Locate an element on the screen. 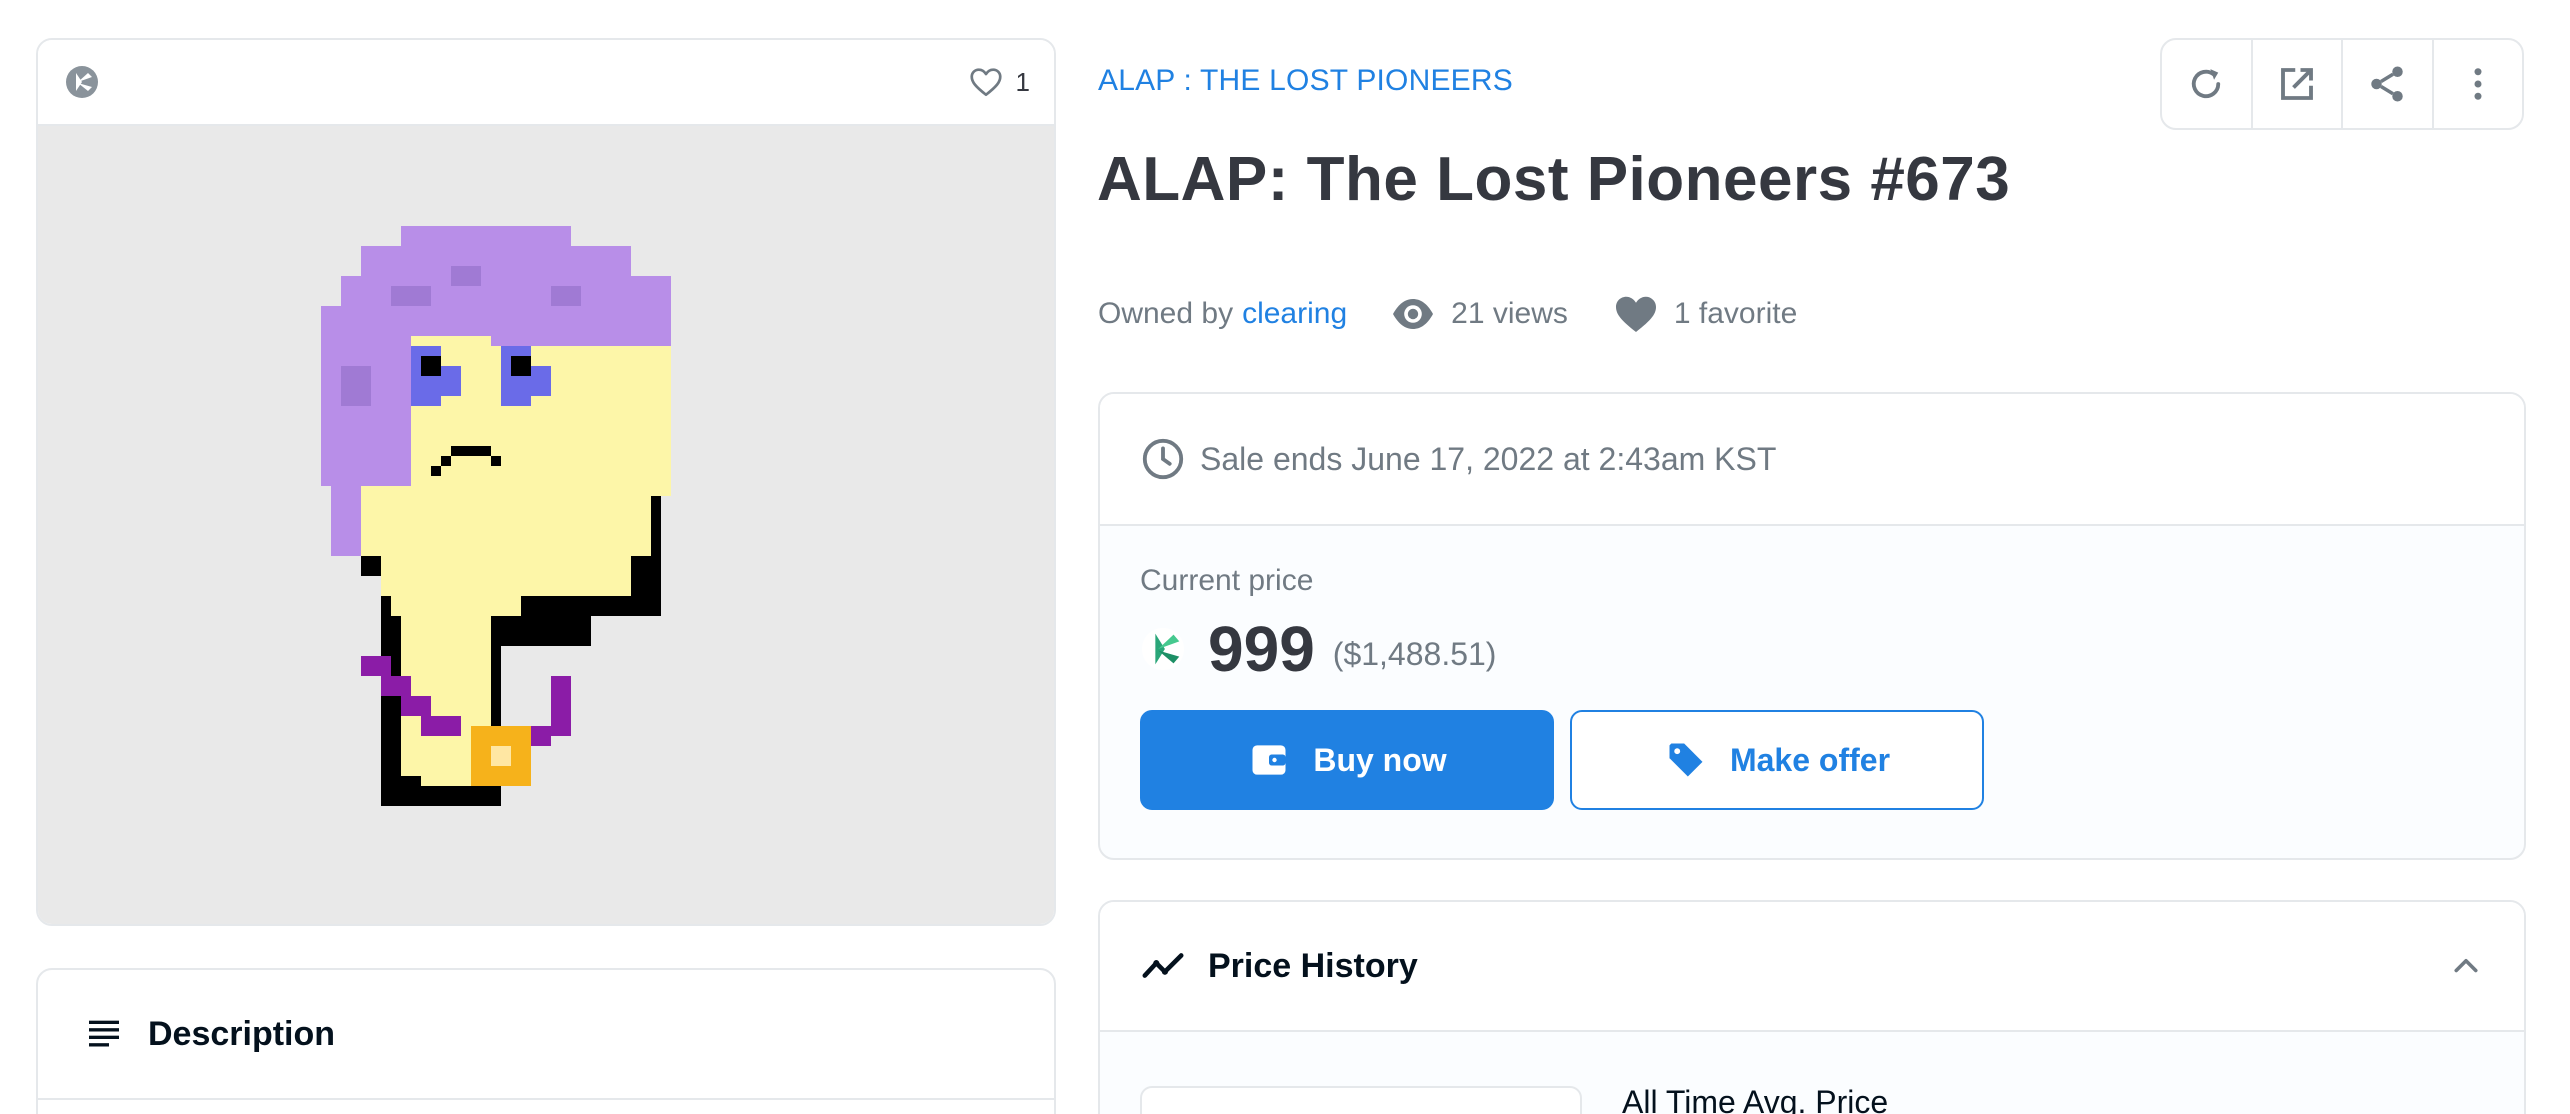  eye-icon is located at coordinates (1413, 314).